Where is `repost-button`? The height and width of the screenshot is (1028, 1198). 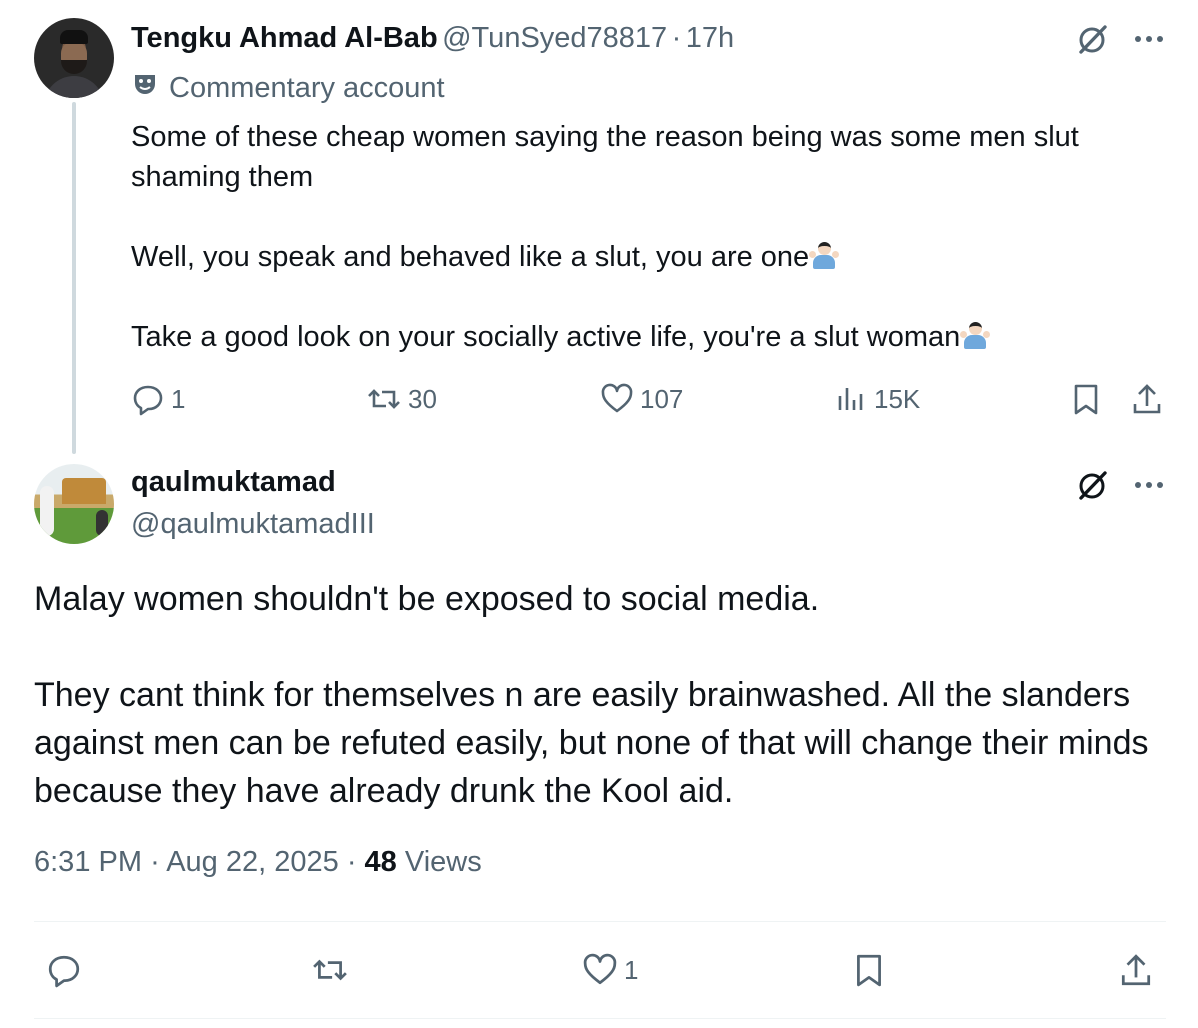 repost-button is located at coordinates (330, 970).